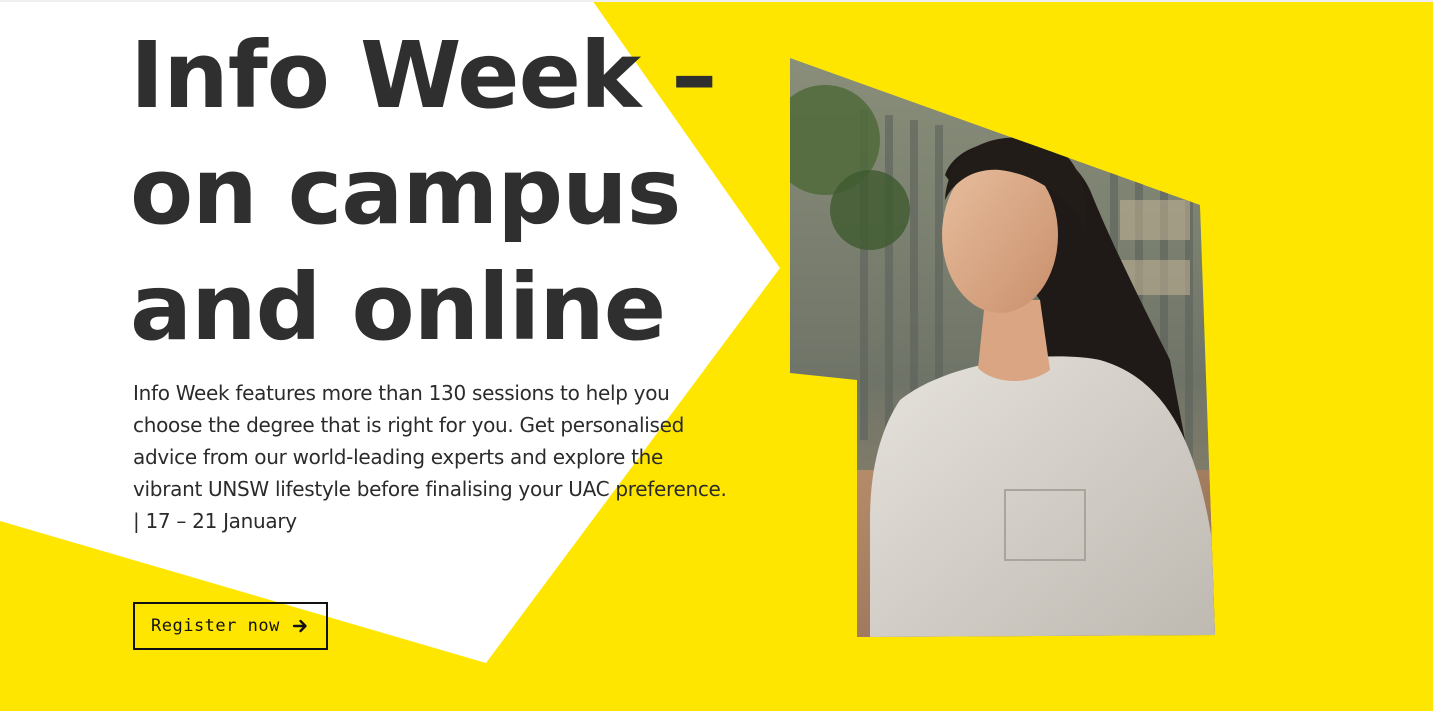 This screenshot has width=1433, height=711. What do you see at coordinates (423, 75) in the screenshot?
I see `title-line: Info Week –` at bounding box center [423, 75].